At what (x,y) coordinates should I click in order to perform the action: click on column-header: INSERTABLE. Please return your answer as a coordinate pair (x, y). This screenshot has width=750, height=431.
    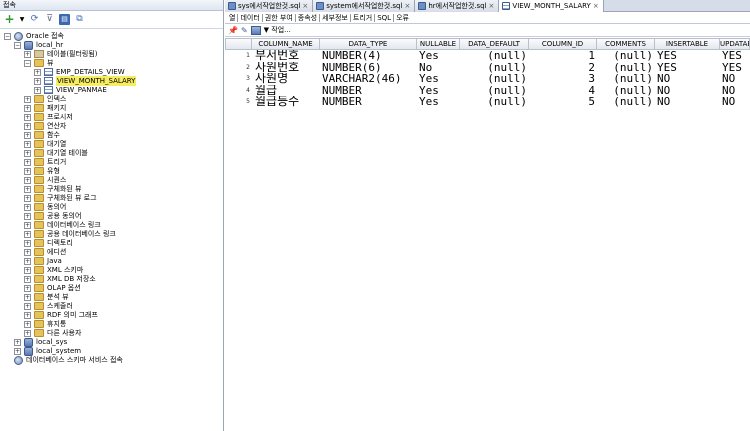
    Looking at the image, I should click on (687, 44).